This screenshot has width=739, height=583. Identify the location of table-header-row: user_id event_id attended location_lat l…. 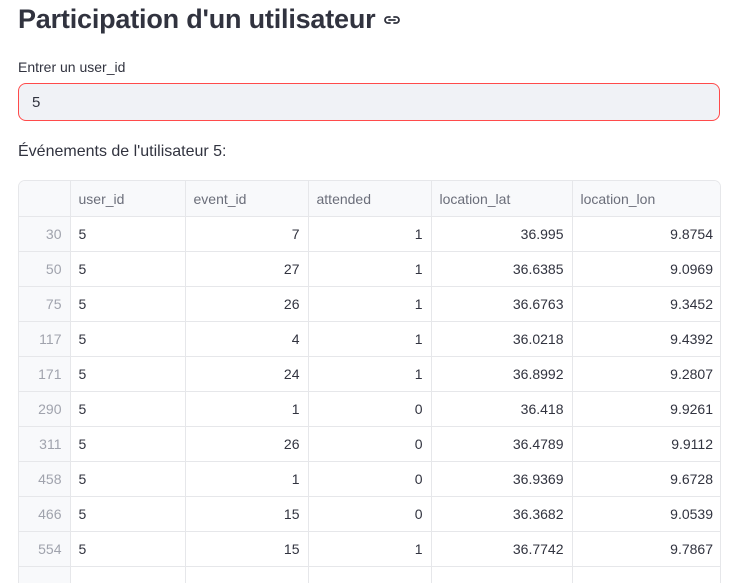
(369, 199).